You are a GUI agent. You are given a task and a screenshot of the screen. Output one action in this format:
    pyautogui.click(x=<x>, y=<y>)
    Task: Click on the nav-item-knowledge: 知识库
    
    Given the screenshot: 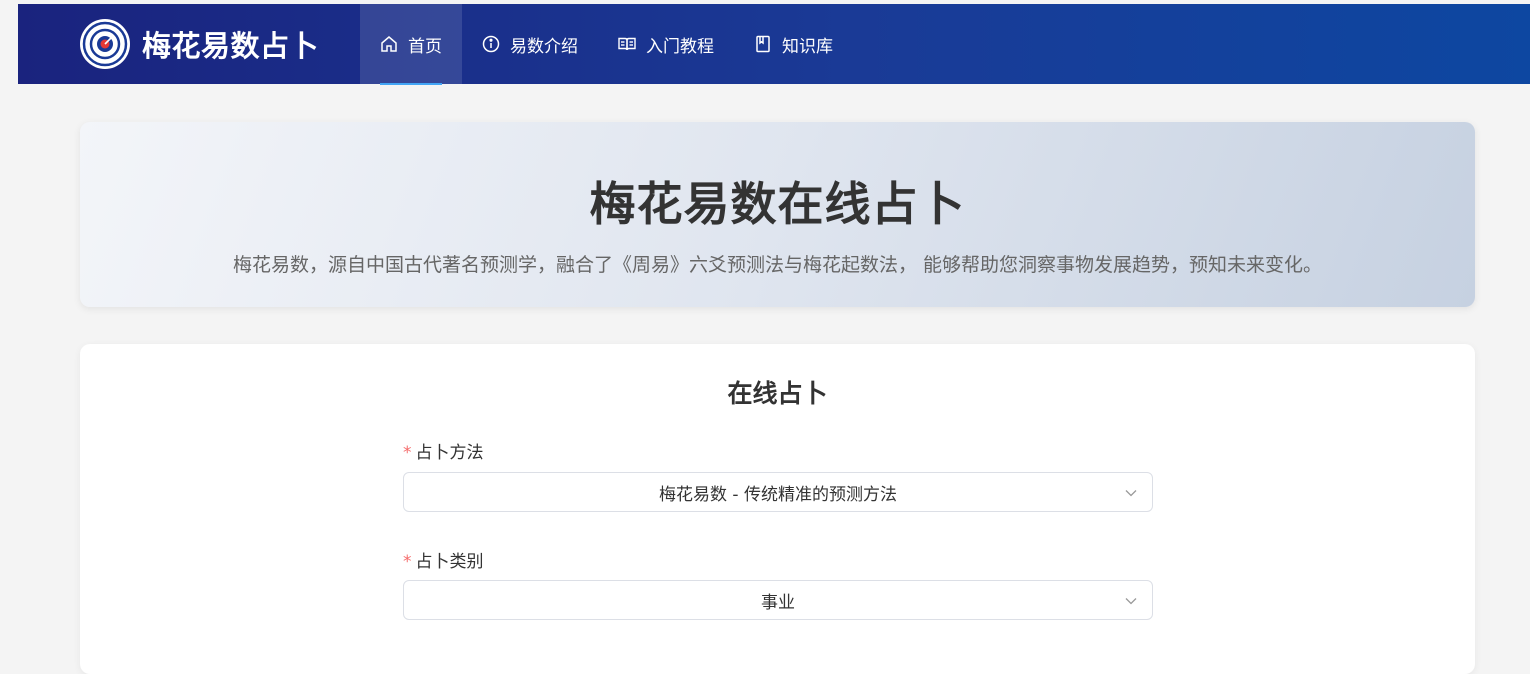 What is the action you would take?
    pyautogui.click(x=793, y=44)
    